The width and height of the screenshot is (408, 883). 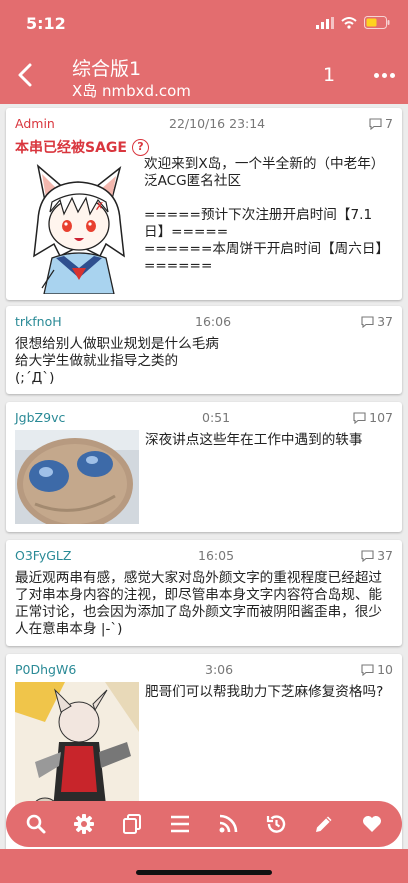 I want to click on post-time: 22/10/16 23:14, so click(x=217, y=123).